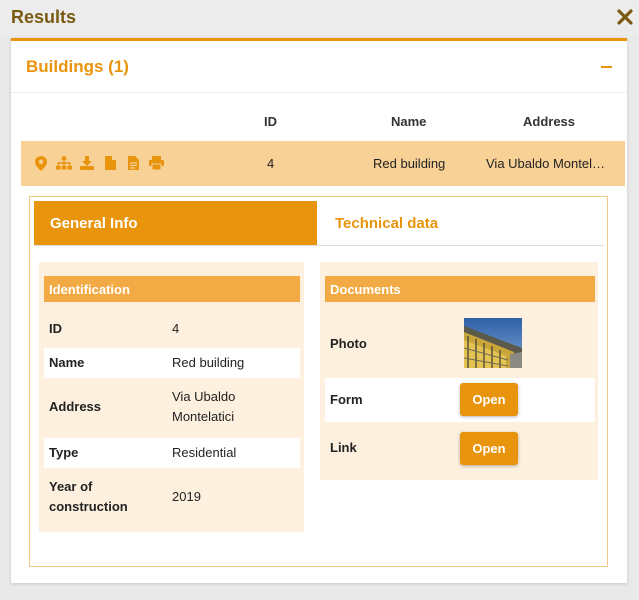 This screenshot has height=600, width=639. Describe the element at coordinates (176, 328) in the screenshot. I see `field-value: 4` at that location.